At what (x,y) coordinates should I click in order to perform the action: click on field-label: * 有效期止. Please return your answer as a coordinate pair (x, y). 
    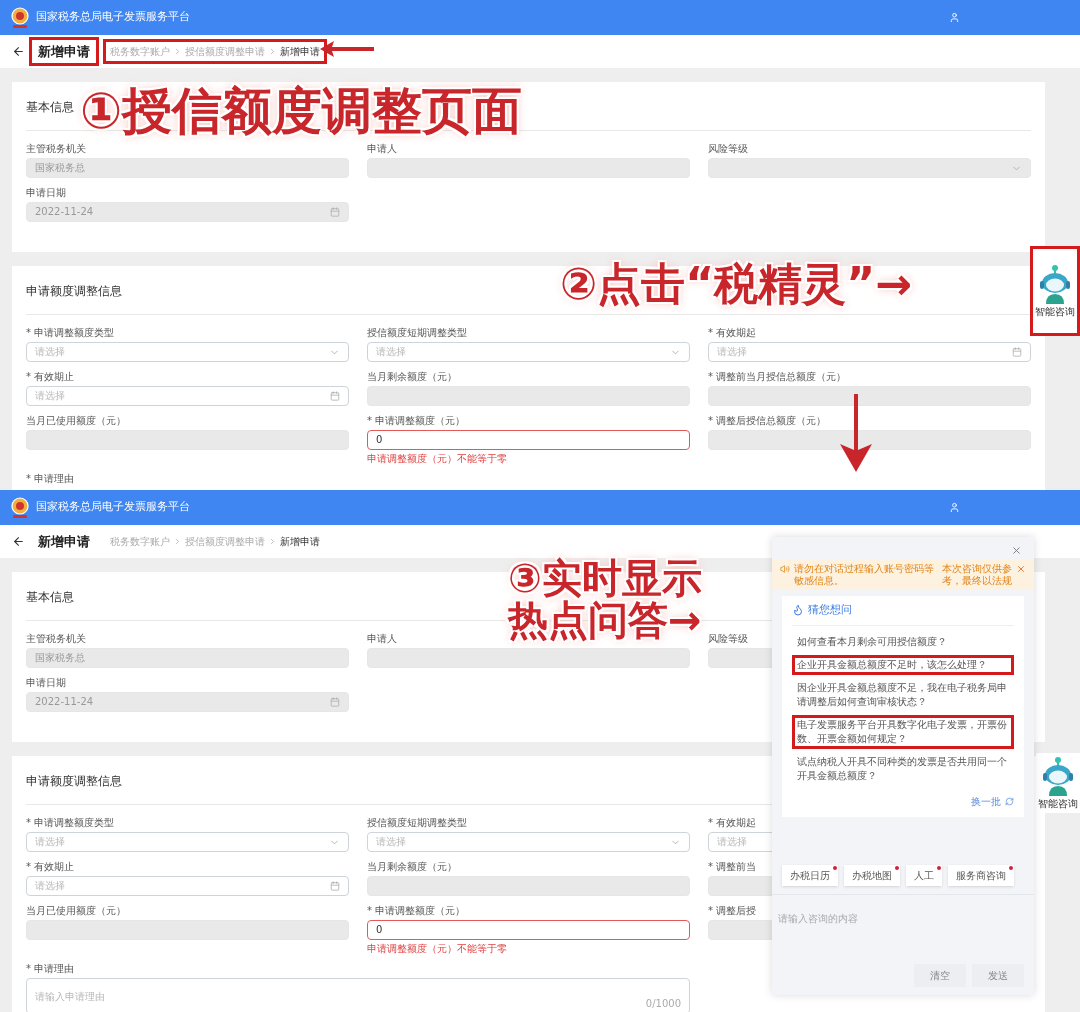
    Looking at the image, I should click on (50, 867).